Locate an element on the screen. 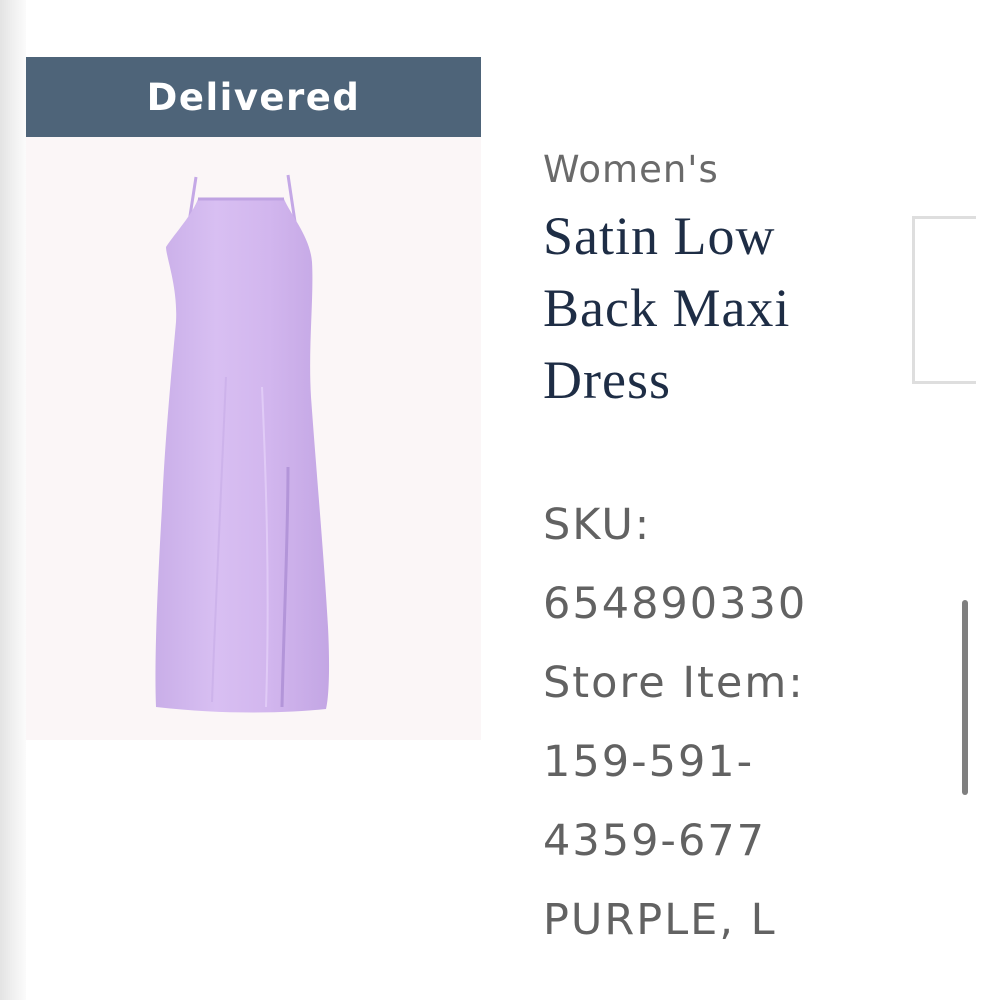 This screenshot has width=1000, height=1000. left-panel-edge is located at coordinates (13, 500).